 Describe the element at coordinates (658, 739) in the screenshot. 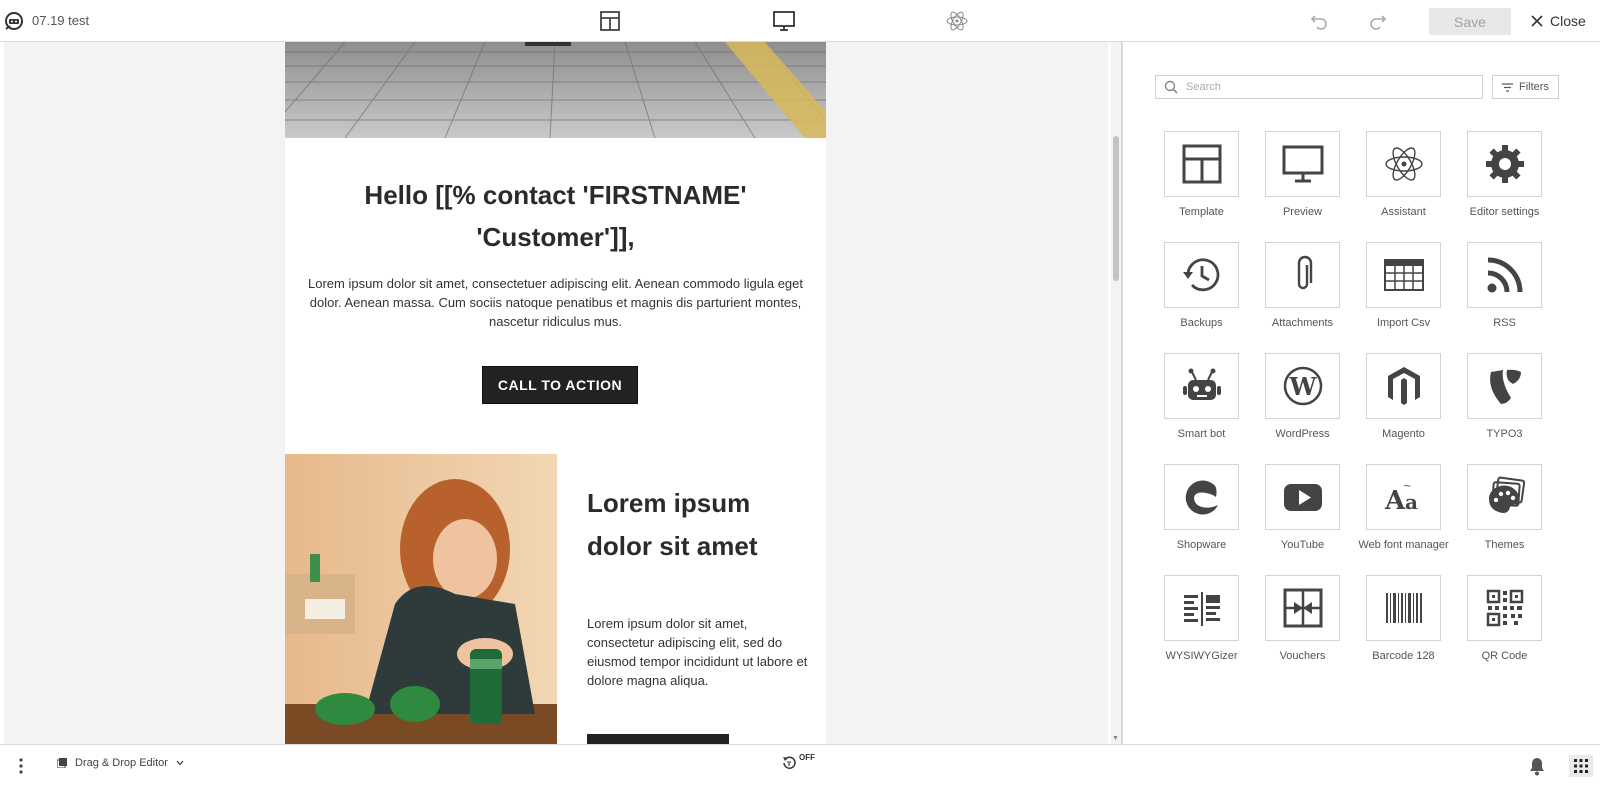

I see `section-button` at that location.